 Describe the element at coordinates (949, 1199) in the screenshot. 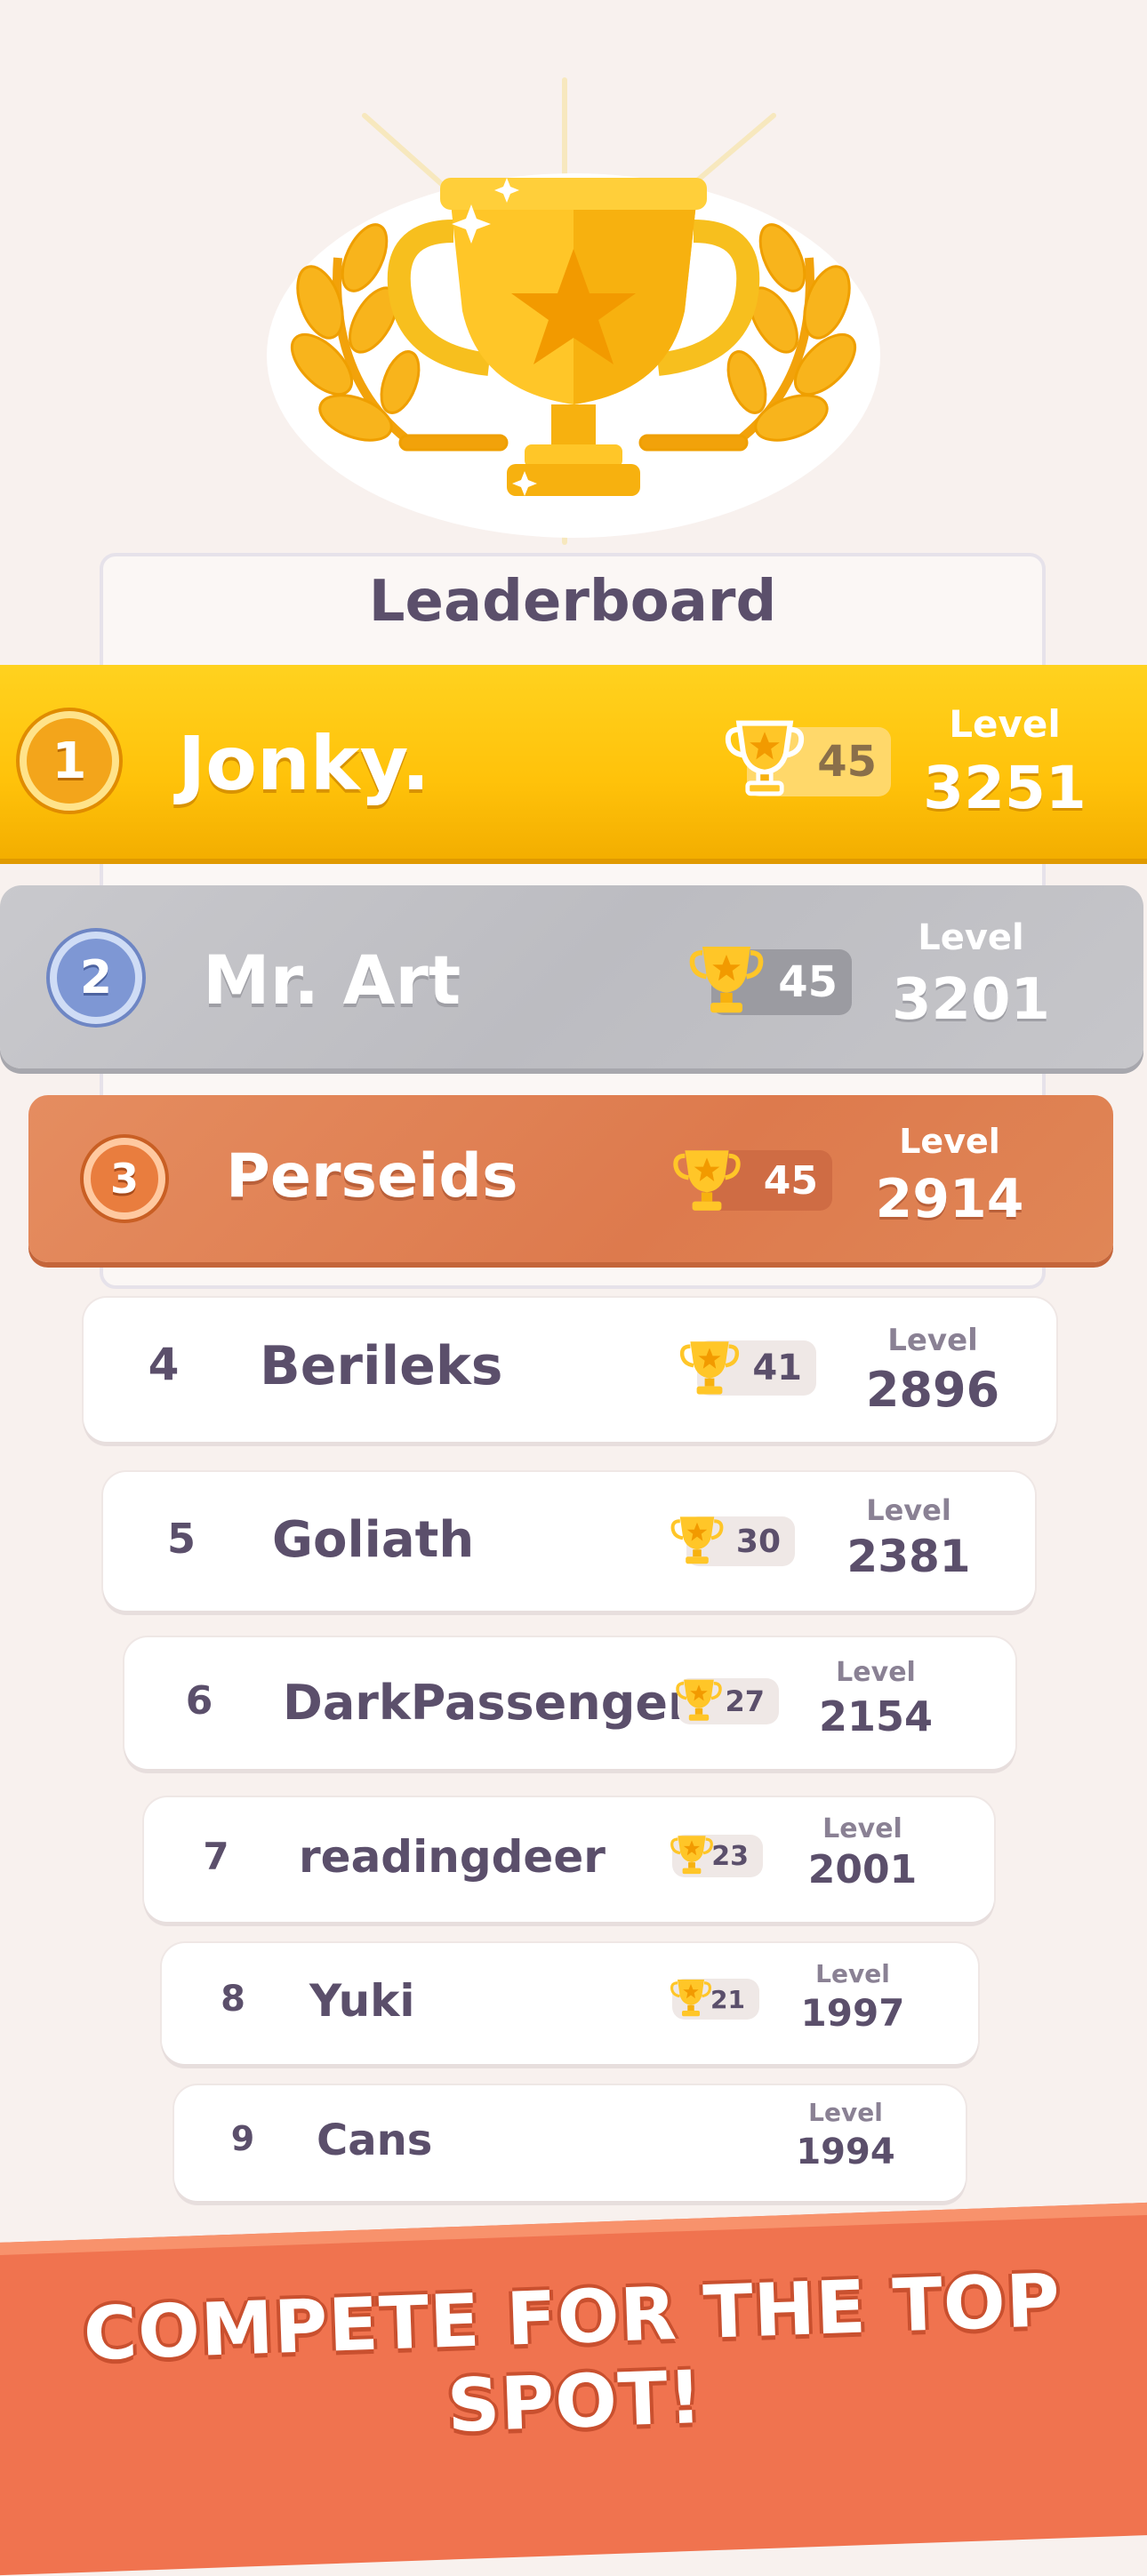

I see `level-value: 2914` at that location.